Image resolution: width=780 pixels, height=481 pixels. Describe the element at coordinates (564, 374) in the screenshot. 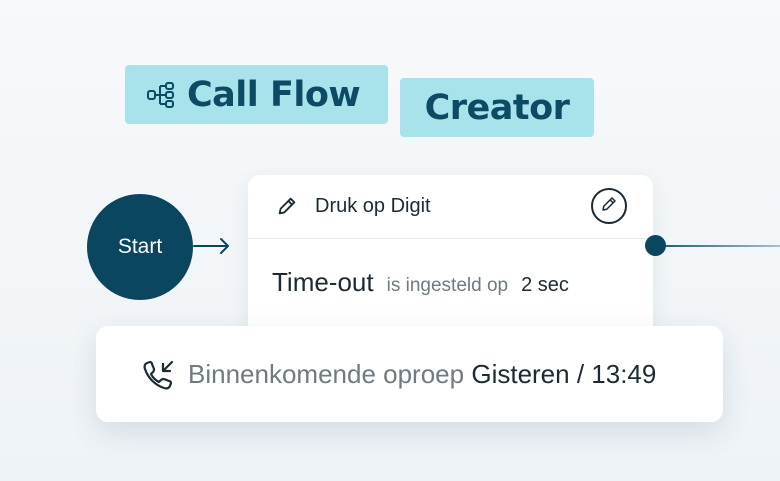

I see `notification-time: Gisteren / 13:49` at that location.